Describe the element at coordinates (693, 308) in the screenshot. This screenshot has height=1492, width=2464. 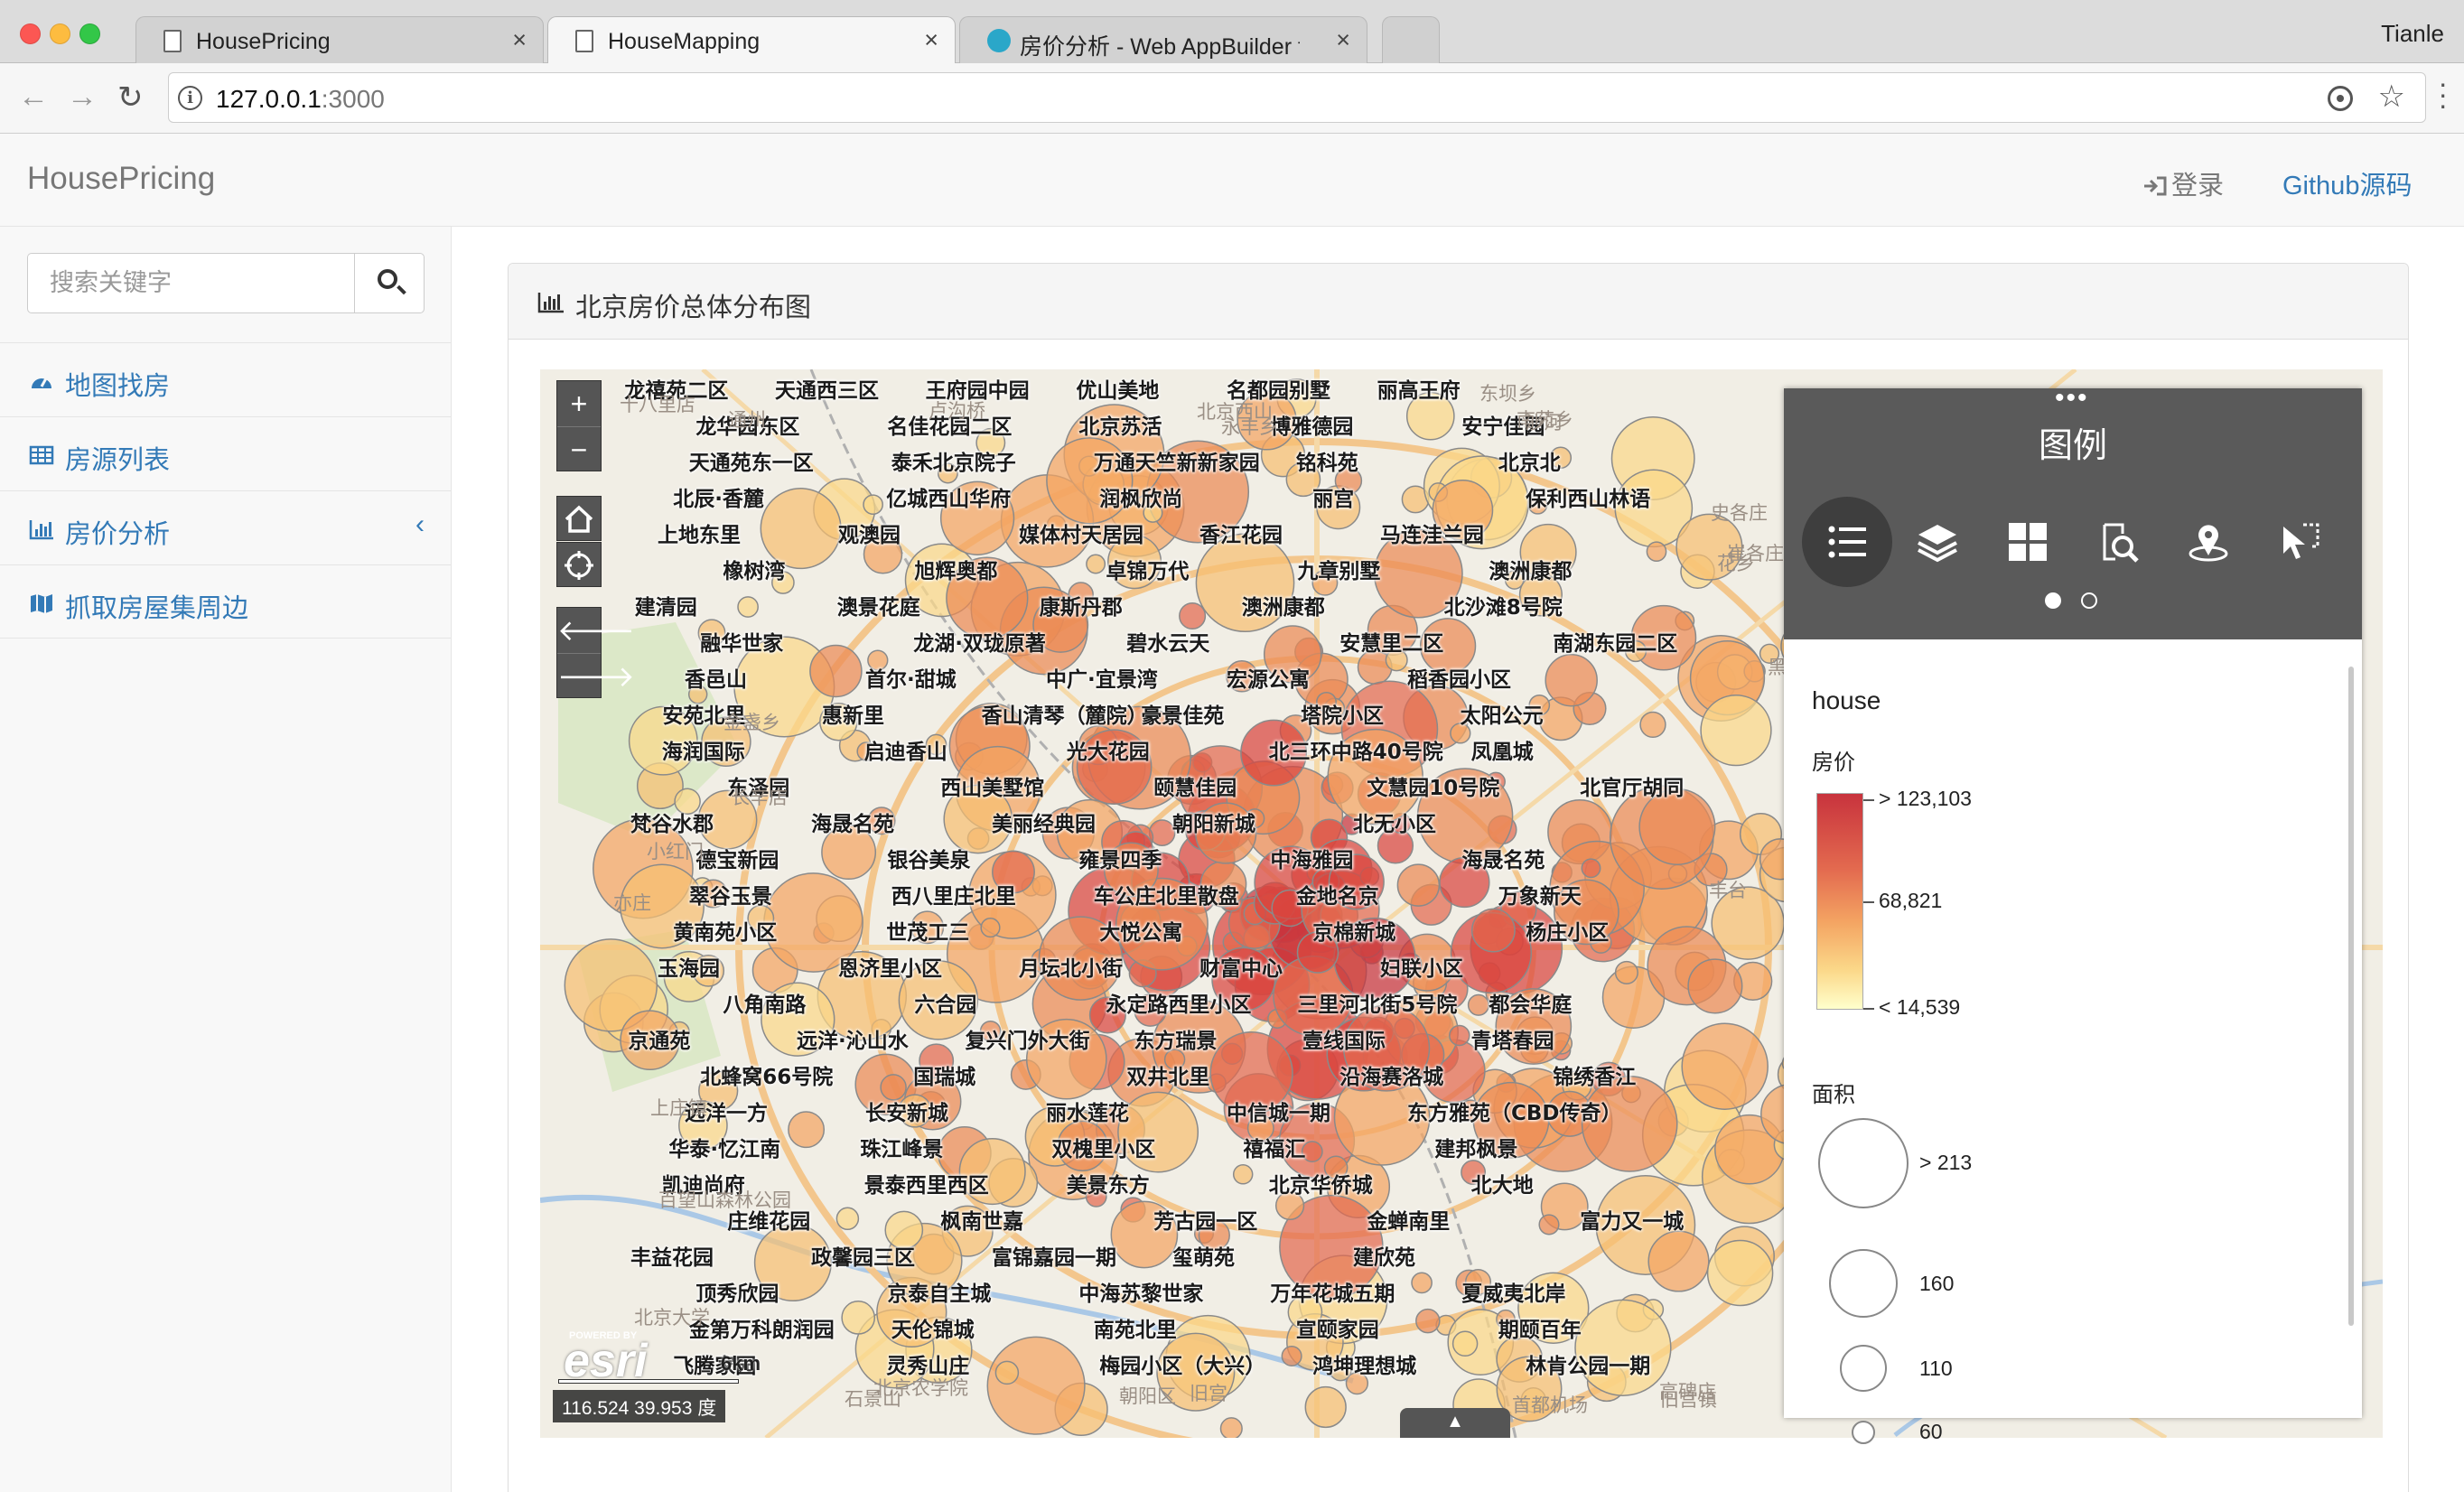
I see `panel-title: 北京房价总体分布图` at that location.